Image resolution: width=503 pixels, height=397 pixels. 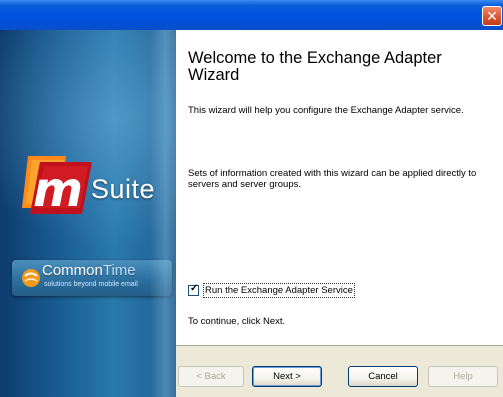 I want to click on help-button: Help, so click(x=463, y=376).